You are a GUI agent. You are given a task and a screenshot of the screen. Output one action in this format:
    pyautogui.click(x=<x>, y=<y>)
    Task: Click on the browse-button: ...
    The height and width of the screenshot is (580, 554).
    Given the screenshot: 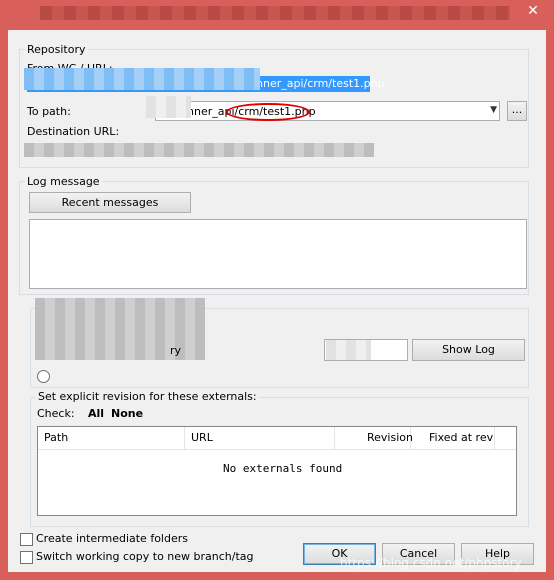 What is the action you would take?
    pyautogui.click(x=517, y=111)
    